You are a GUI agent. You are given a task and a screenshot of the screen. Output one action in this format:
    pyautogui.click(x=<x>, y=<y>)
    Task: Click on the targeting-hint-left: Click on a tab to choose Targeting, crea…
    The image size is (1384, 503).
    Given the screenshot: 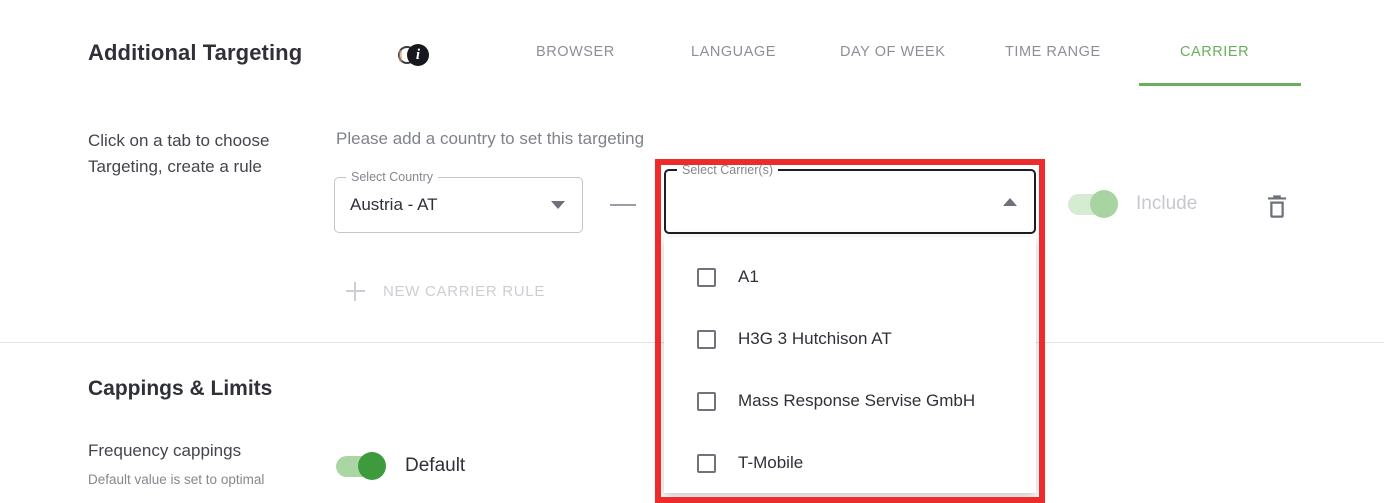 What is the action you would take?
    pyautogui.click(x=179, y=153)
    